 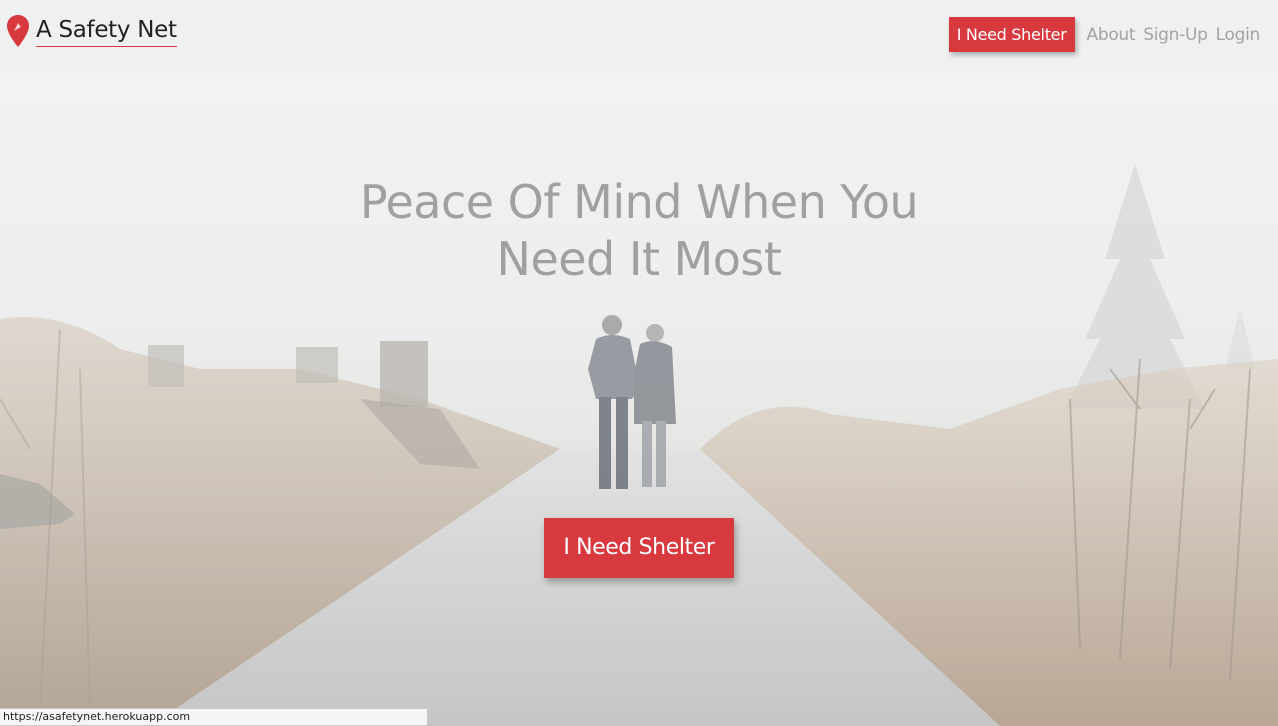 I want to click on hero-headline-line-1: Peace Of Mind When You, so click(x=639, y=202).